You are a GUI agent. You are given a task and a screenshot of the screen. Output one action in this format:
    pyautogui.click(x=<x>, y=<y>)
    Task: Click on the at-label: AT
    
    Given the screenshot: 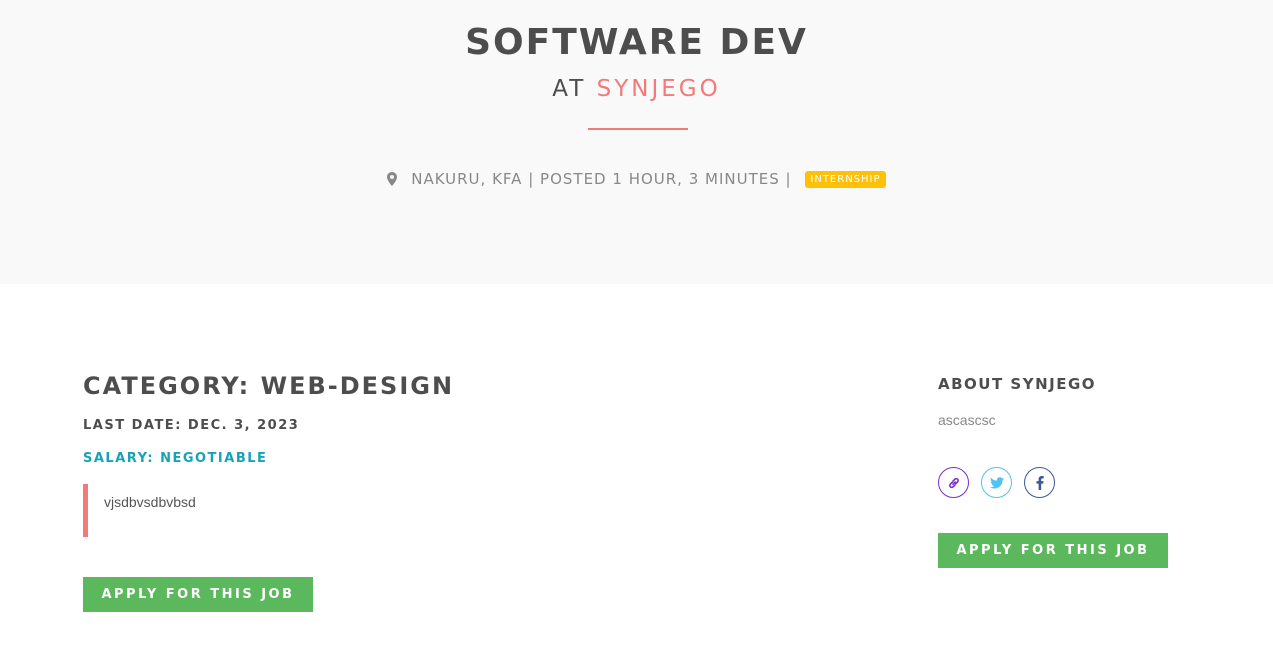 What is the action you would take?
    pyautogui.click(x=569, y=89)
    